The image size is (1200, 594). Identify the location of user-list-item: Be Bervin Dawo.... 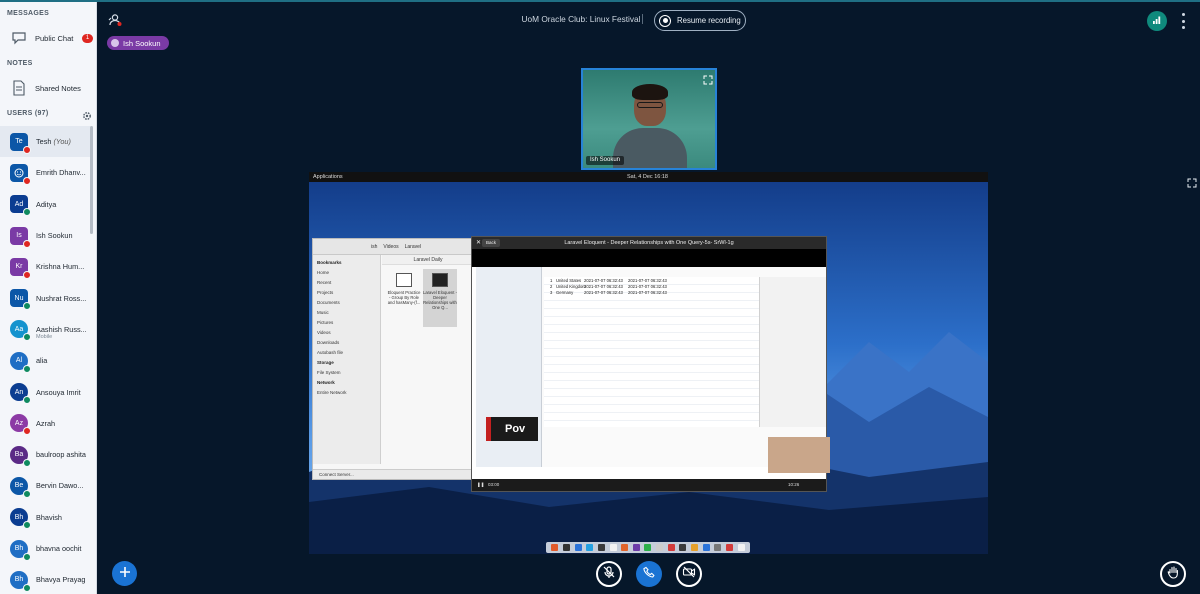
(45, 485).